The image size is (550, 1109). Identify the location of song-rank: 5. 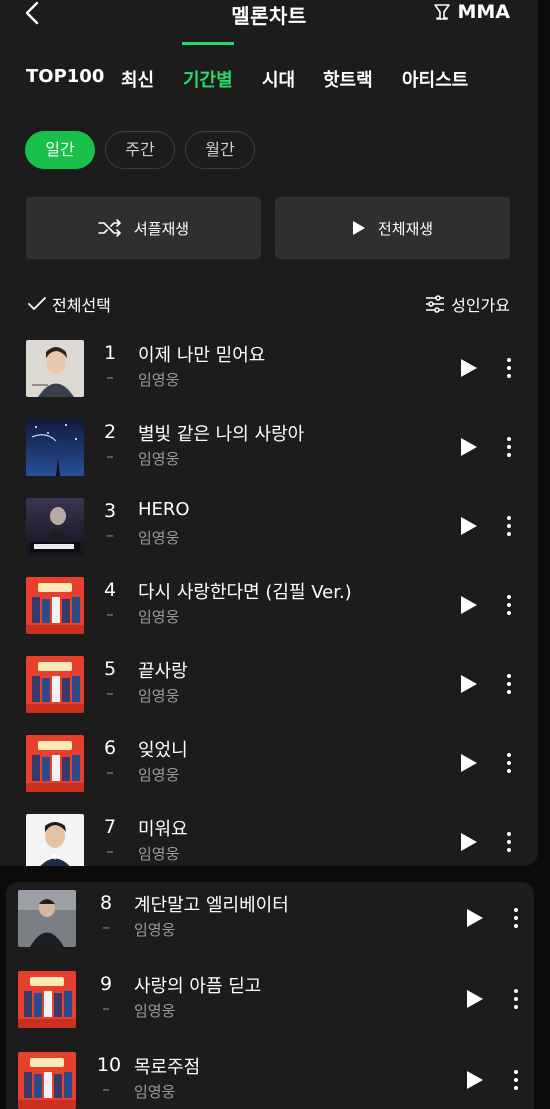
(110, 669).